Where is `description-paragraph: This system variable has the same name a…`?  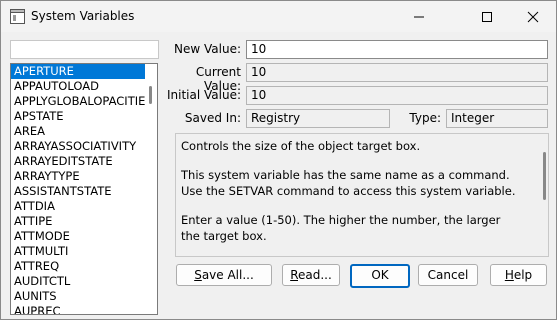 description-paragraph: This system variable has the same name a… is located at coordinates (348, 183).